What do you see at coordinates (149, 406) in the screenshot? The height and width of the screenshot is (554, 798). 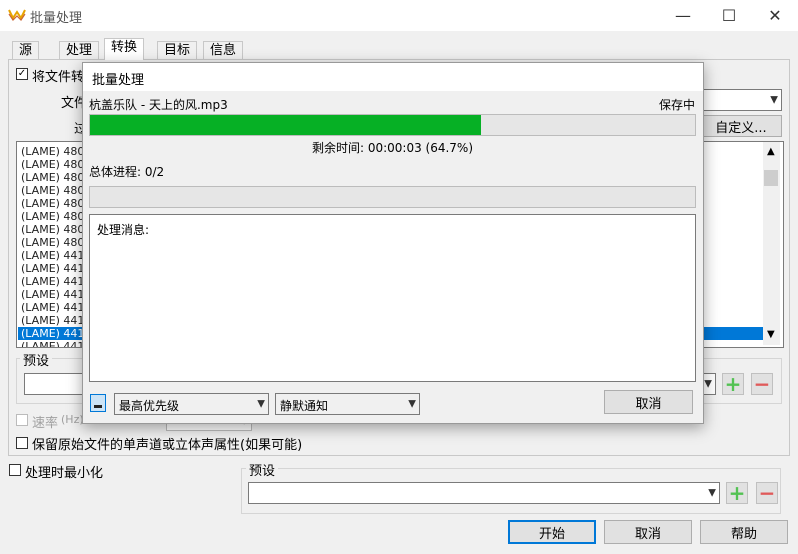 I see `priority-select-value: 最高优先级` at bounding box center [149, 406].